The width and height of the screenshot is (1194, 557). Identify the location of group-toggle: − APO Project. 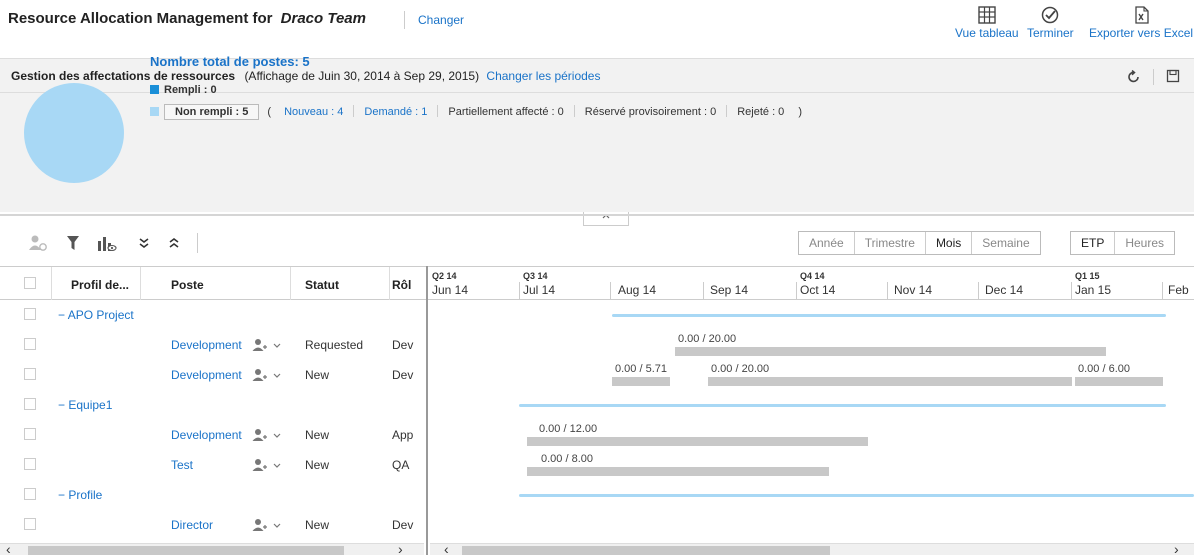
(96, 315).